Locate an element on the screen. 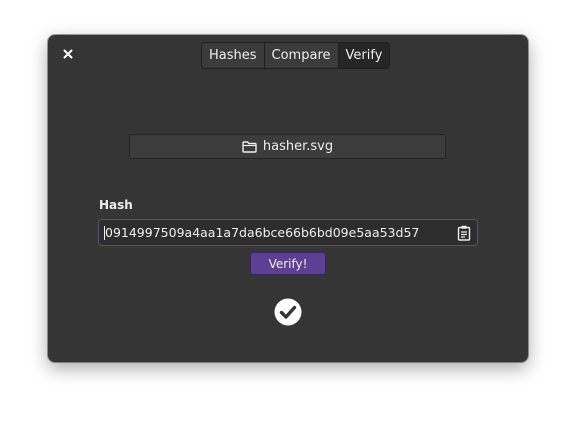 This screenshot has height=423, width=576. close-button is located at coordinates (68, 54).